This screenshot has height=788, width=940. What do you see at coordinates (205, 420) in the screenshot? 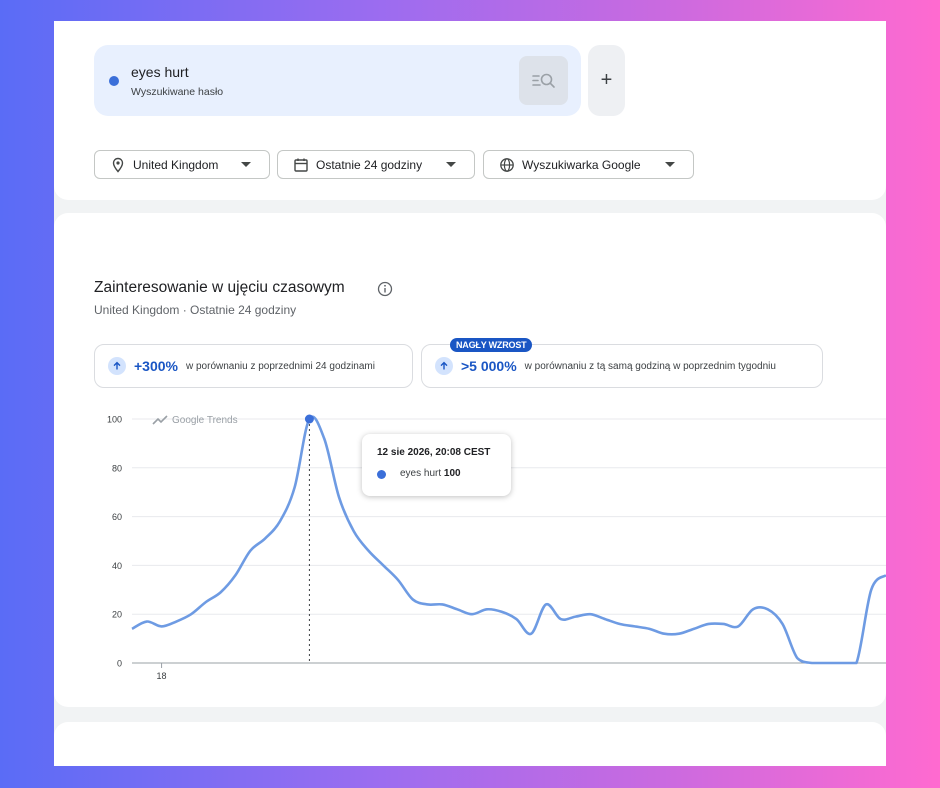
I see `watermark: Google Trends` at bounding box center [205, 420].